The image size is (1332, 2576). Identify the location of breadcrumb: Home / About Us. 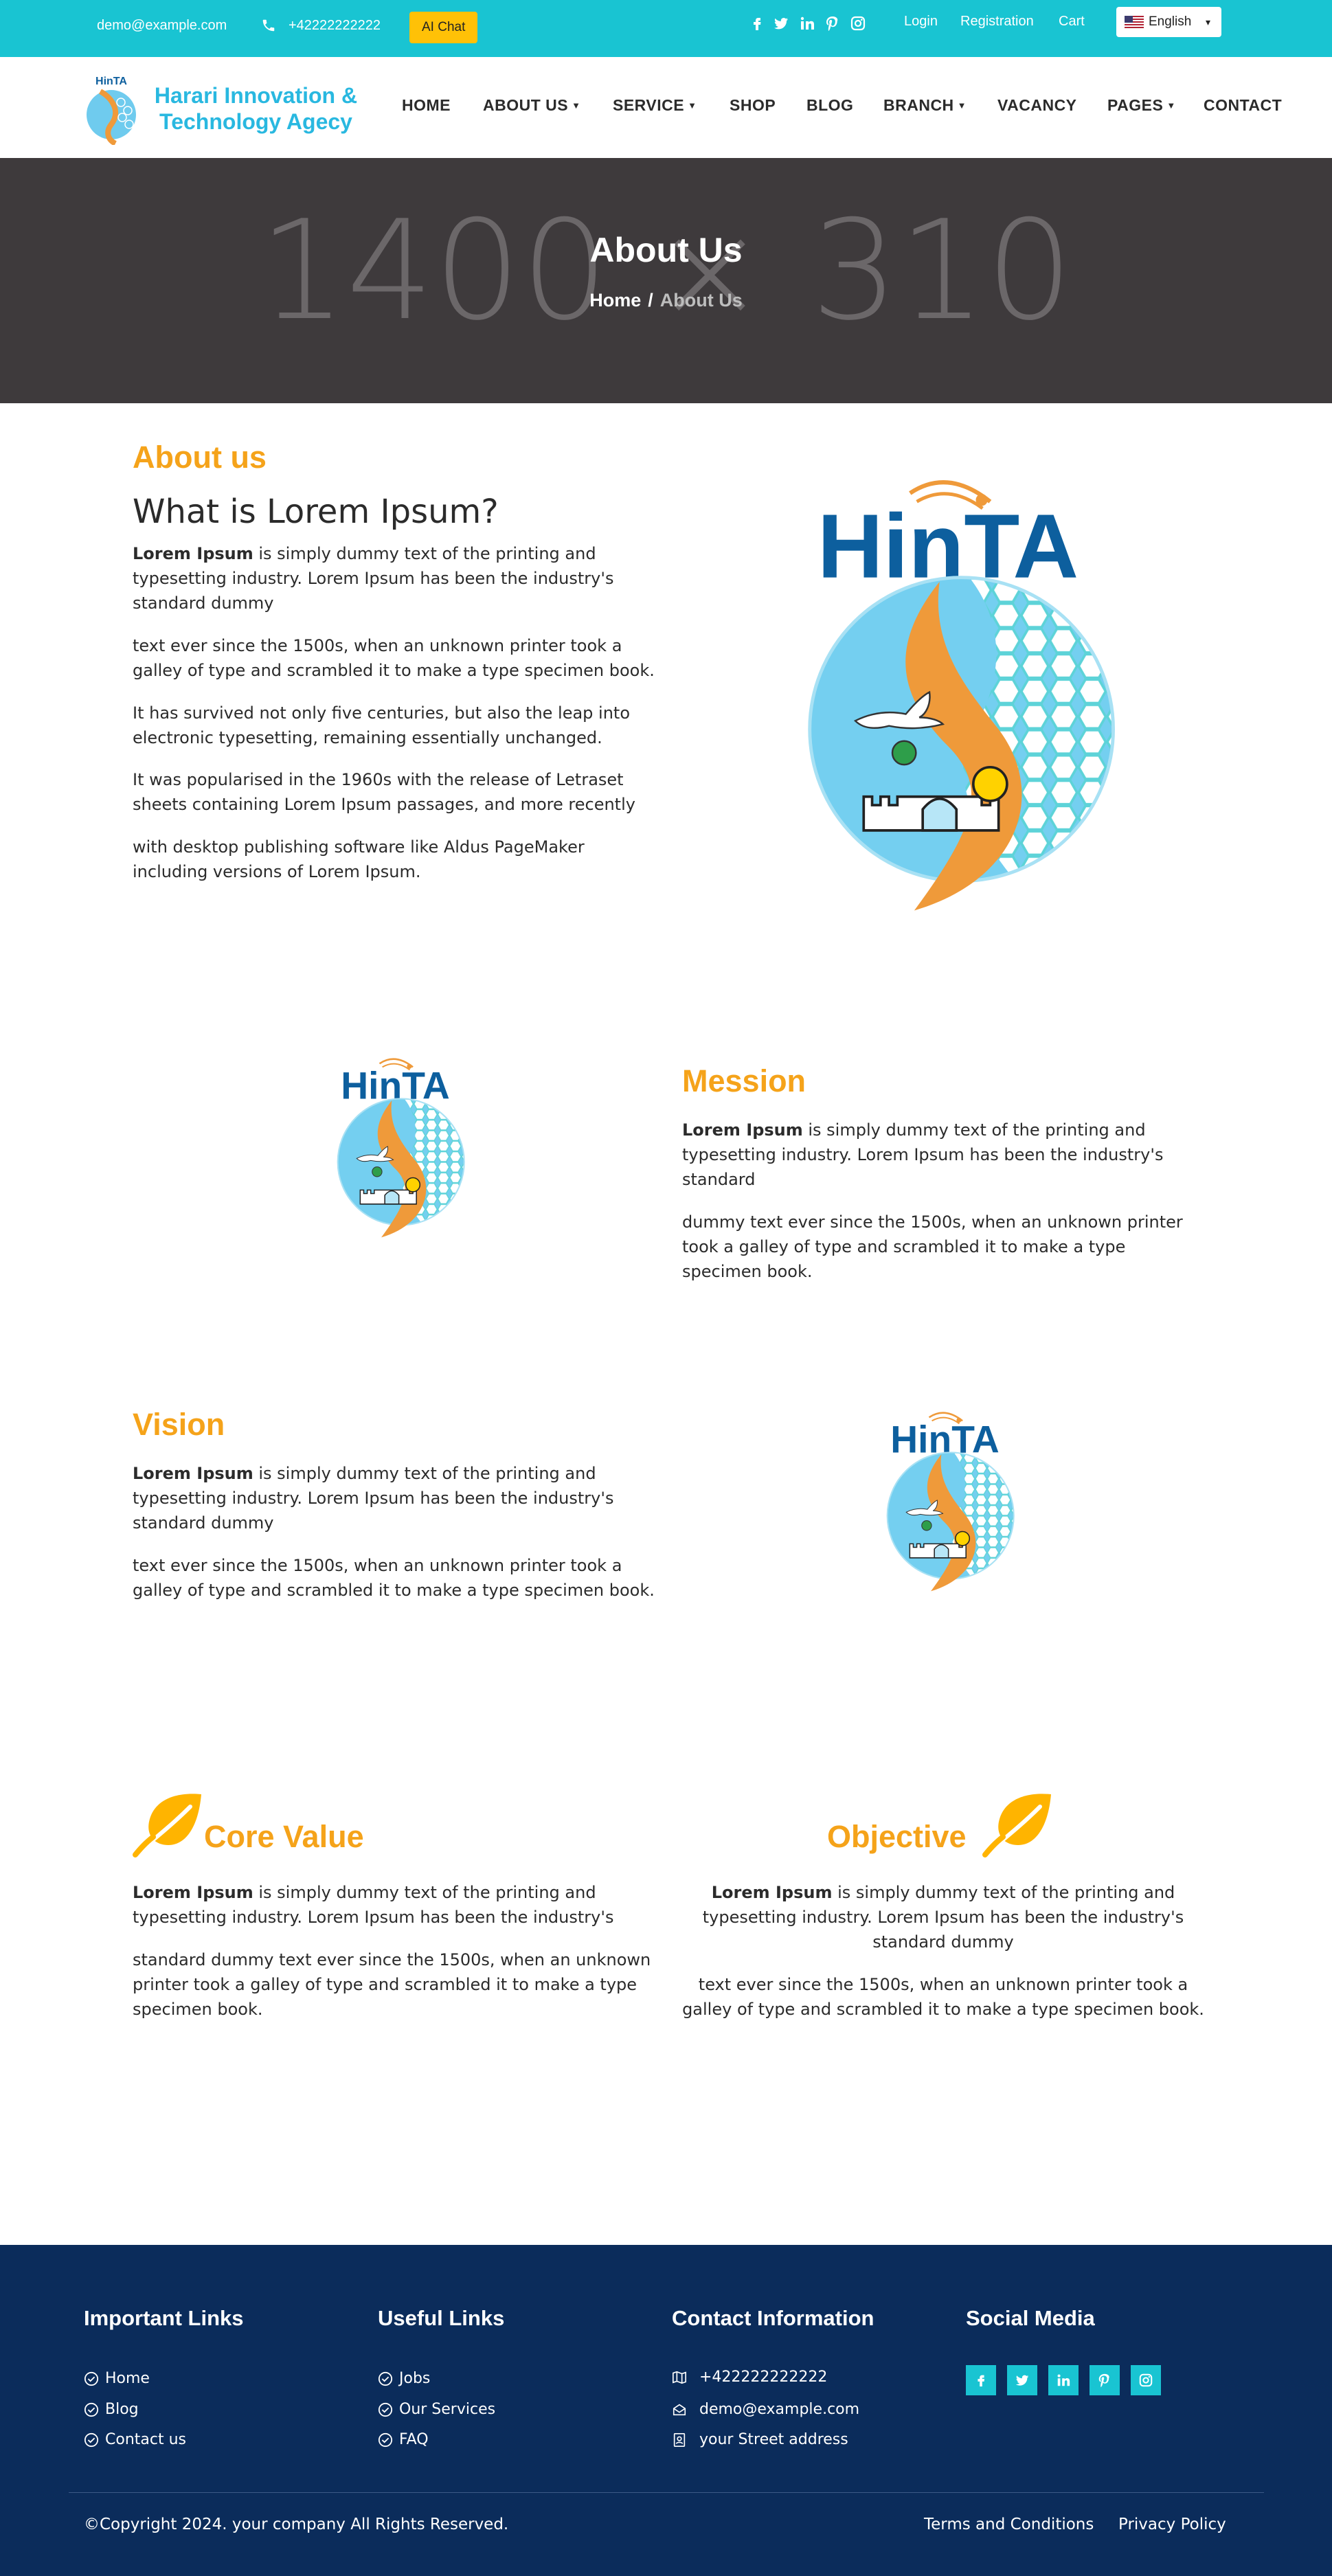
(666, 300).